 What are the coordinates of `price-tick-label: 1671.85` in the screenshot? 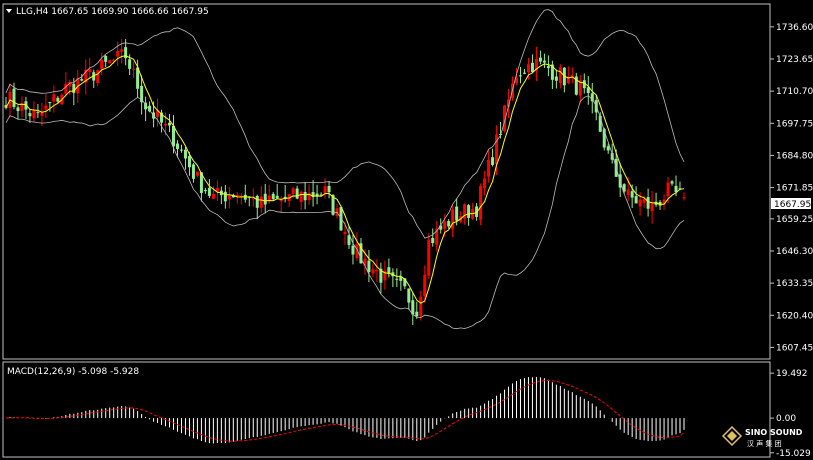 It's located at (794, 189).